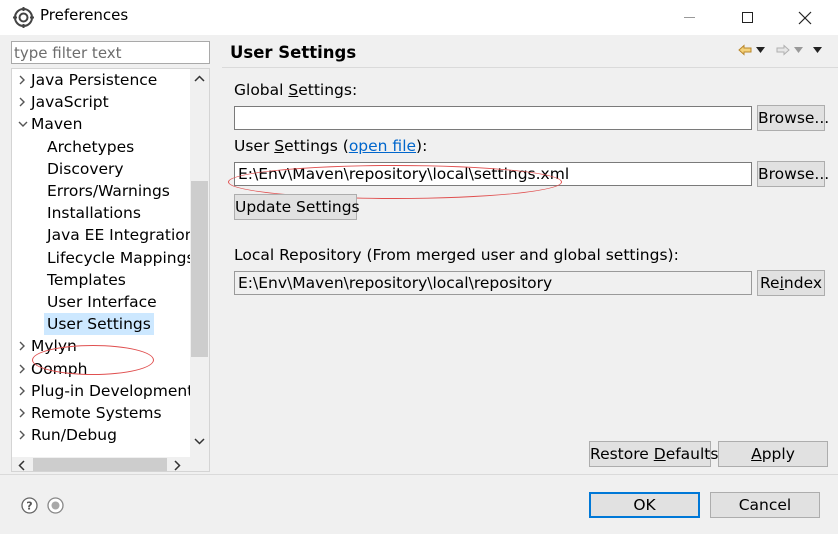  I want to click on tree-item-user-interface: User Interface, so click(101, 302).